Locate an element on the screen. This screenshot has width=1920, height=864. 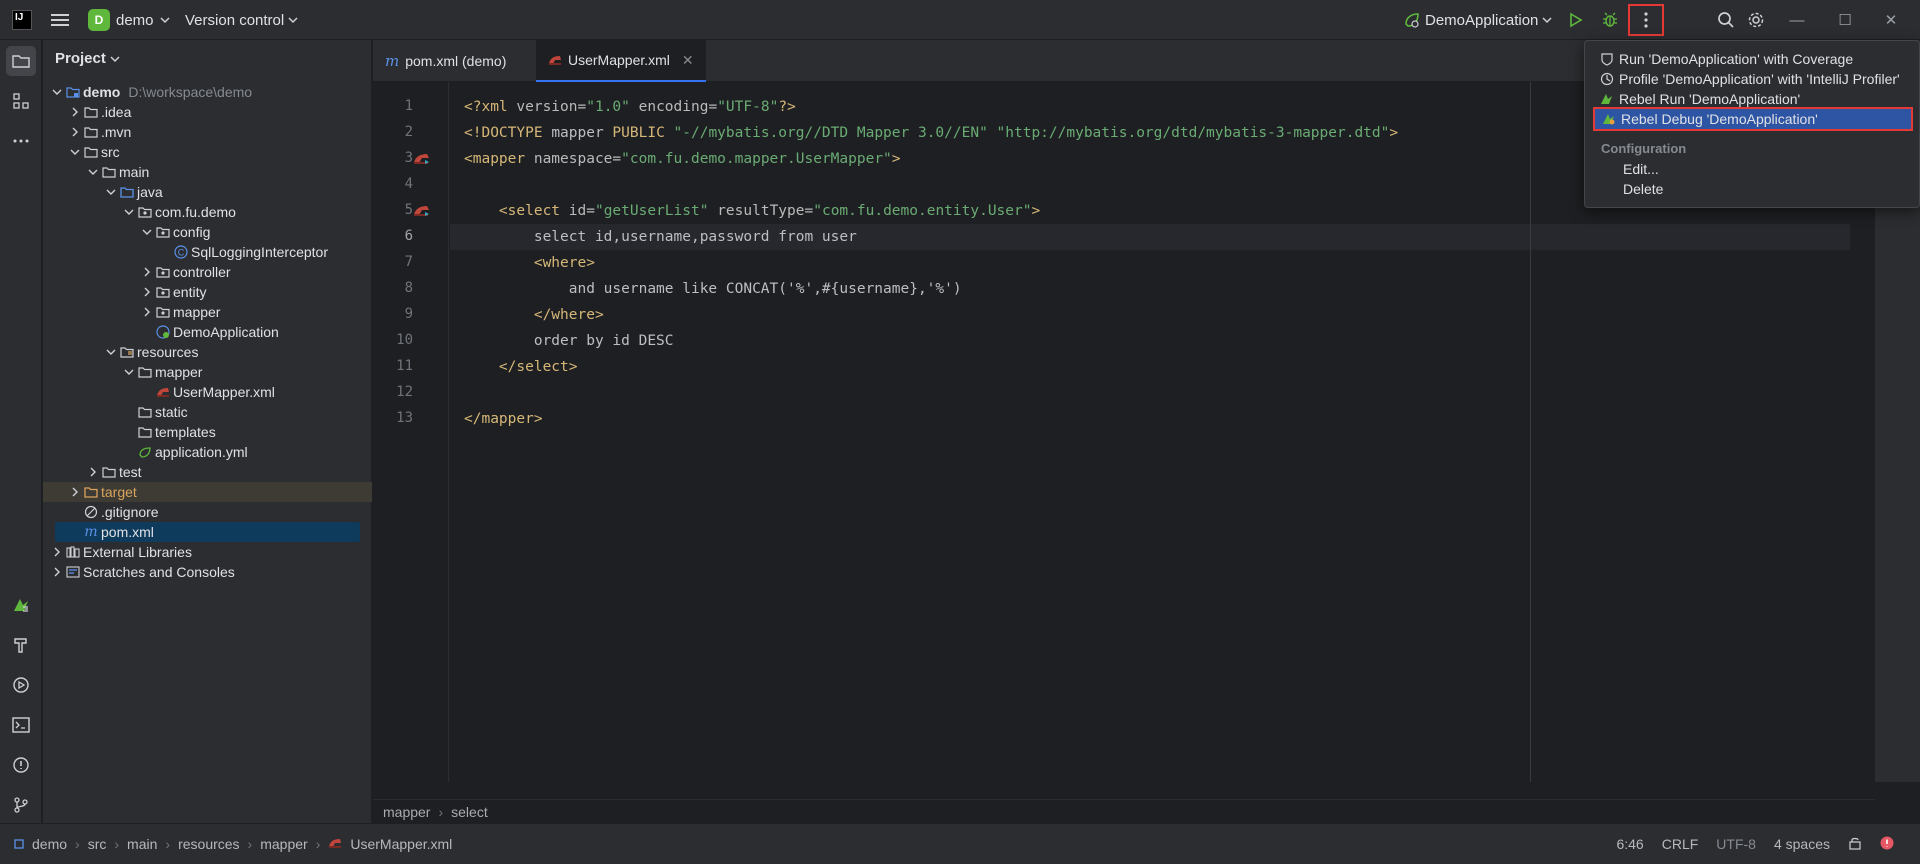
tab-usermapper-xml: UserMapper.xml ✕ is located at coordinates (621, 61).